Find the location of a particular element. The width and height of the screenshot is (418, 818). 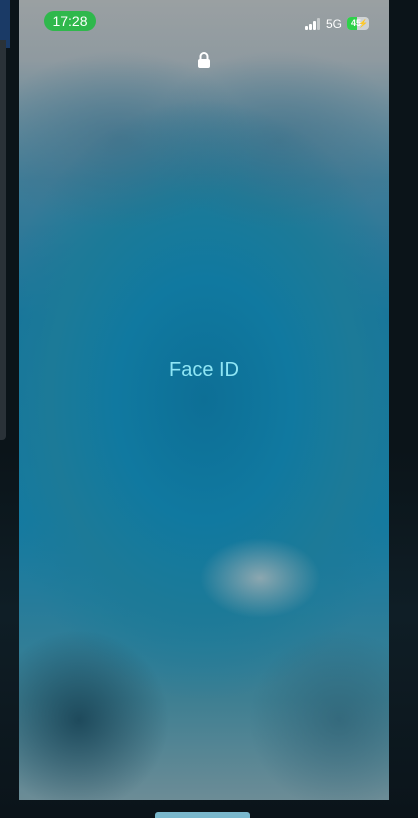

background-app-card-edge is located at coordinates (3, 240).